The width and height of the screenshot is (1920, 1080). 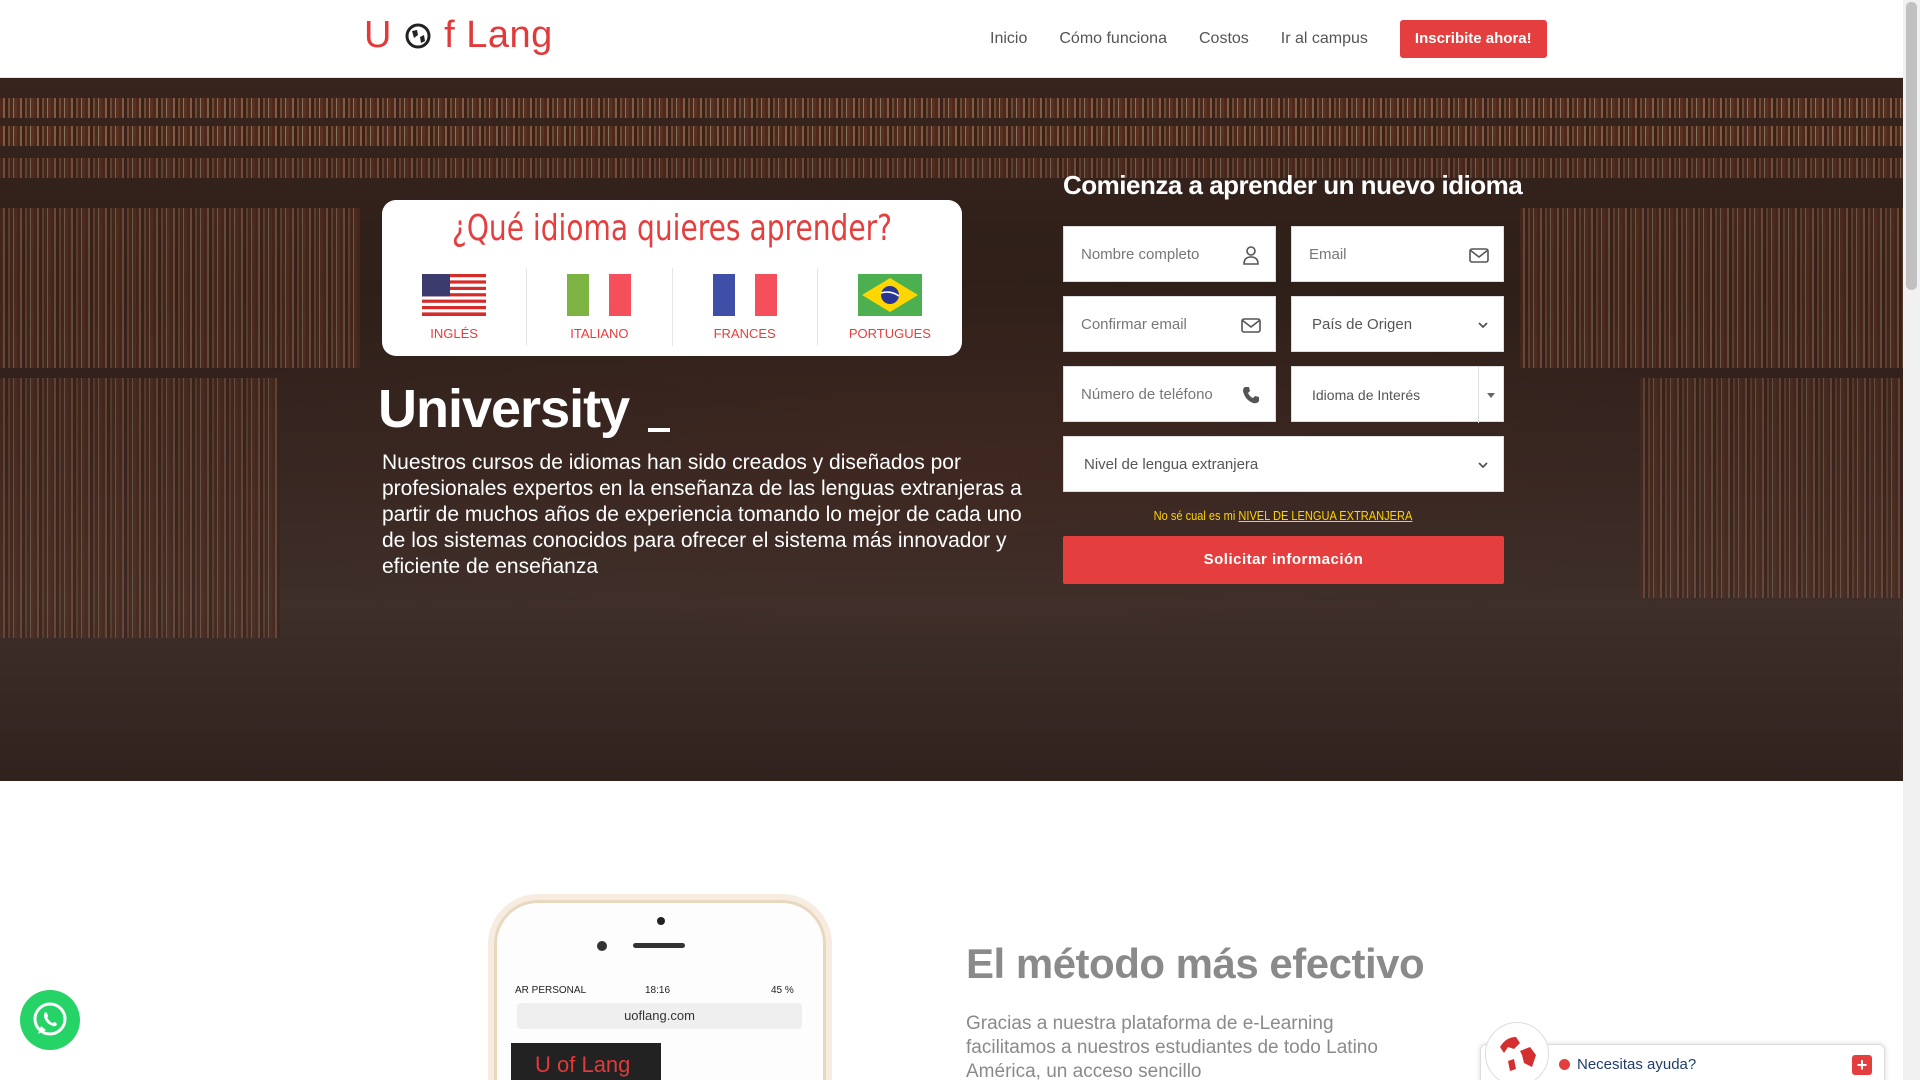 I want to click on phone-field: Número de teléfono, so click(x=1169, y=394).